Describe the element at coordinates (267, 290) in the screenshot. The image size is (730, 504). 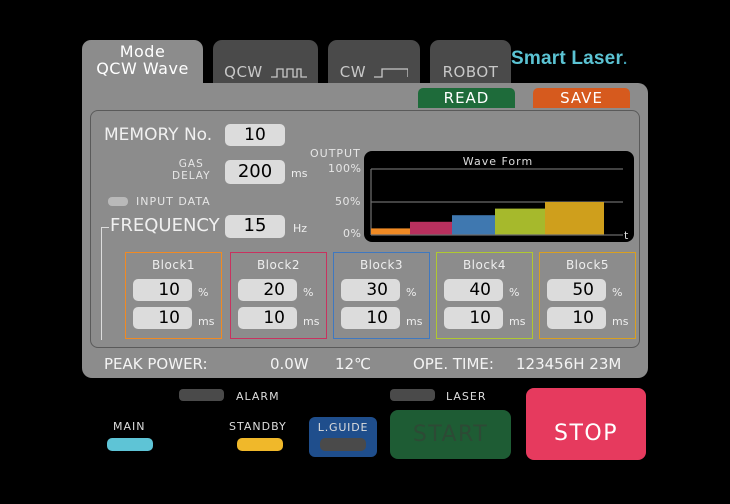
I see `block-percent-input: 20` at that location.